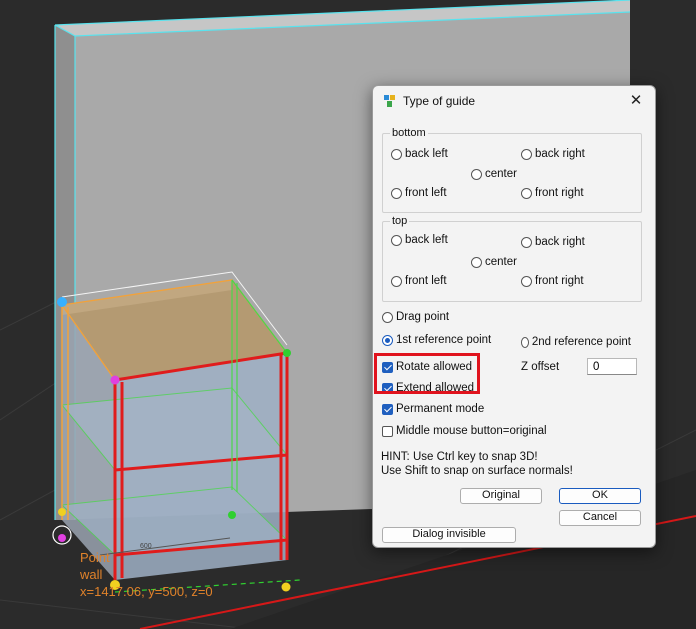 This screenshot has width=696, height=629. I want to click on app-icon, so click(389, 101).